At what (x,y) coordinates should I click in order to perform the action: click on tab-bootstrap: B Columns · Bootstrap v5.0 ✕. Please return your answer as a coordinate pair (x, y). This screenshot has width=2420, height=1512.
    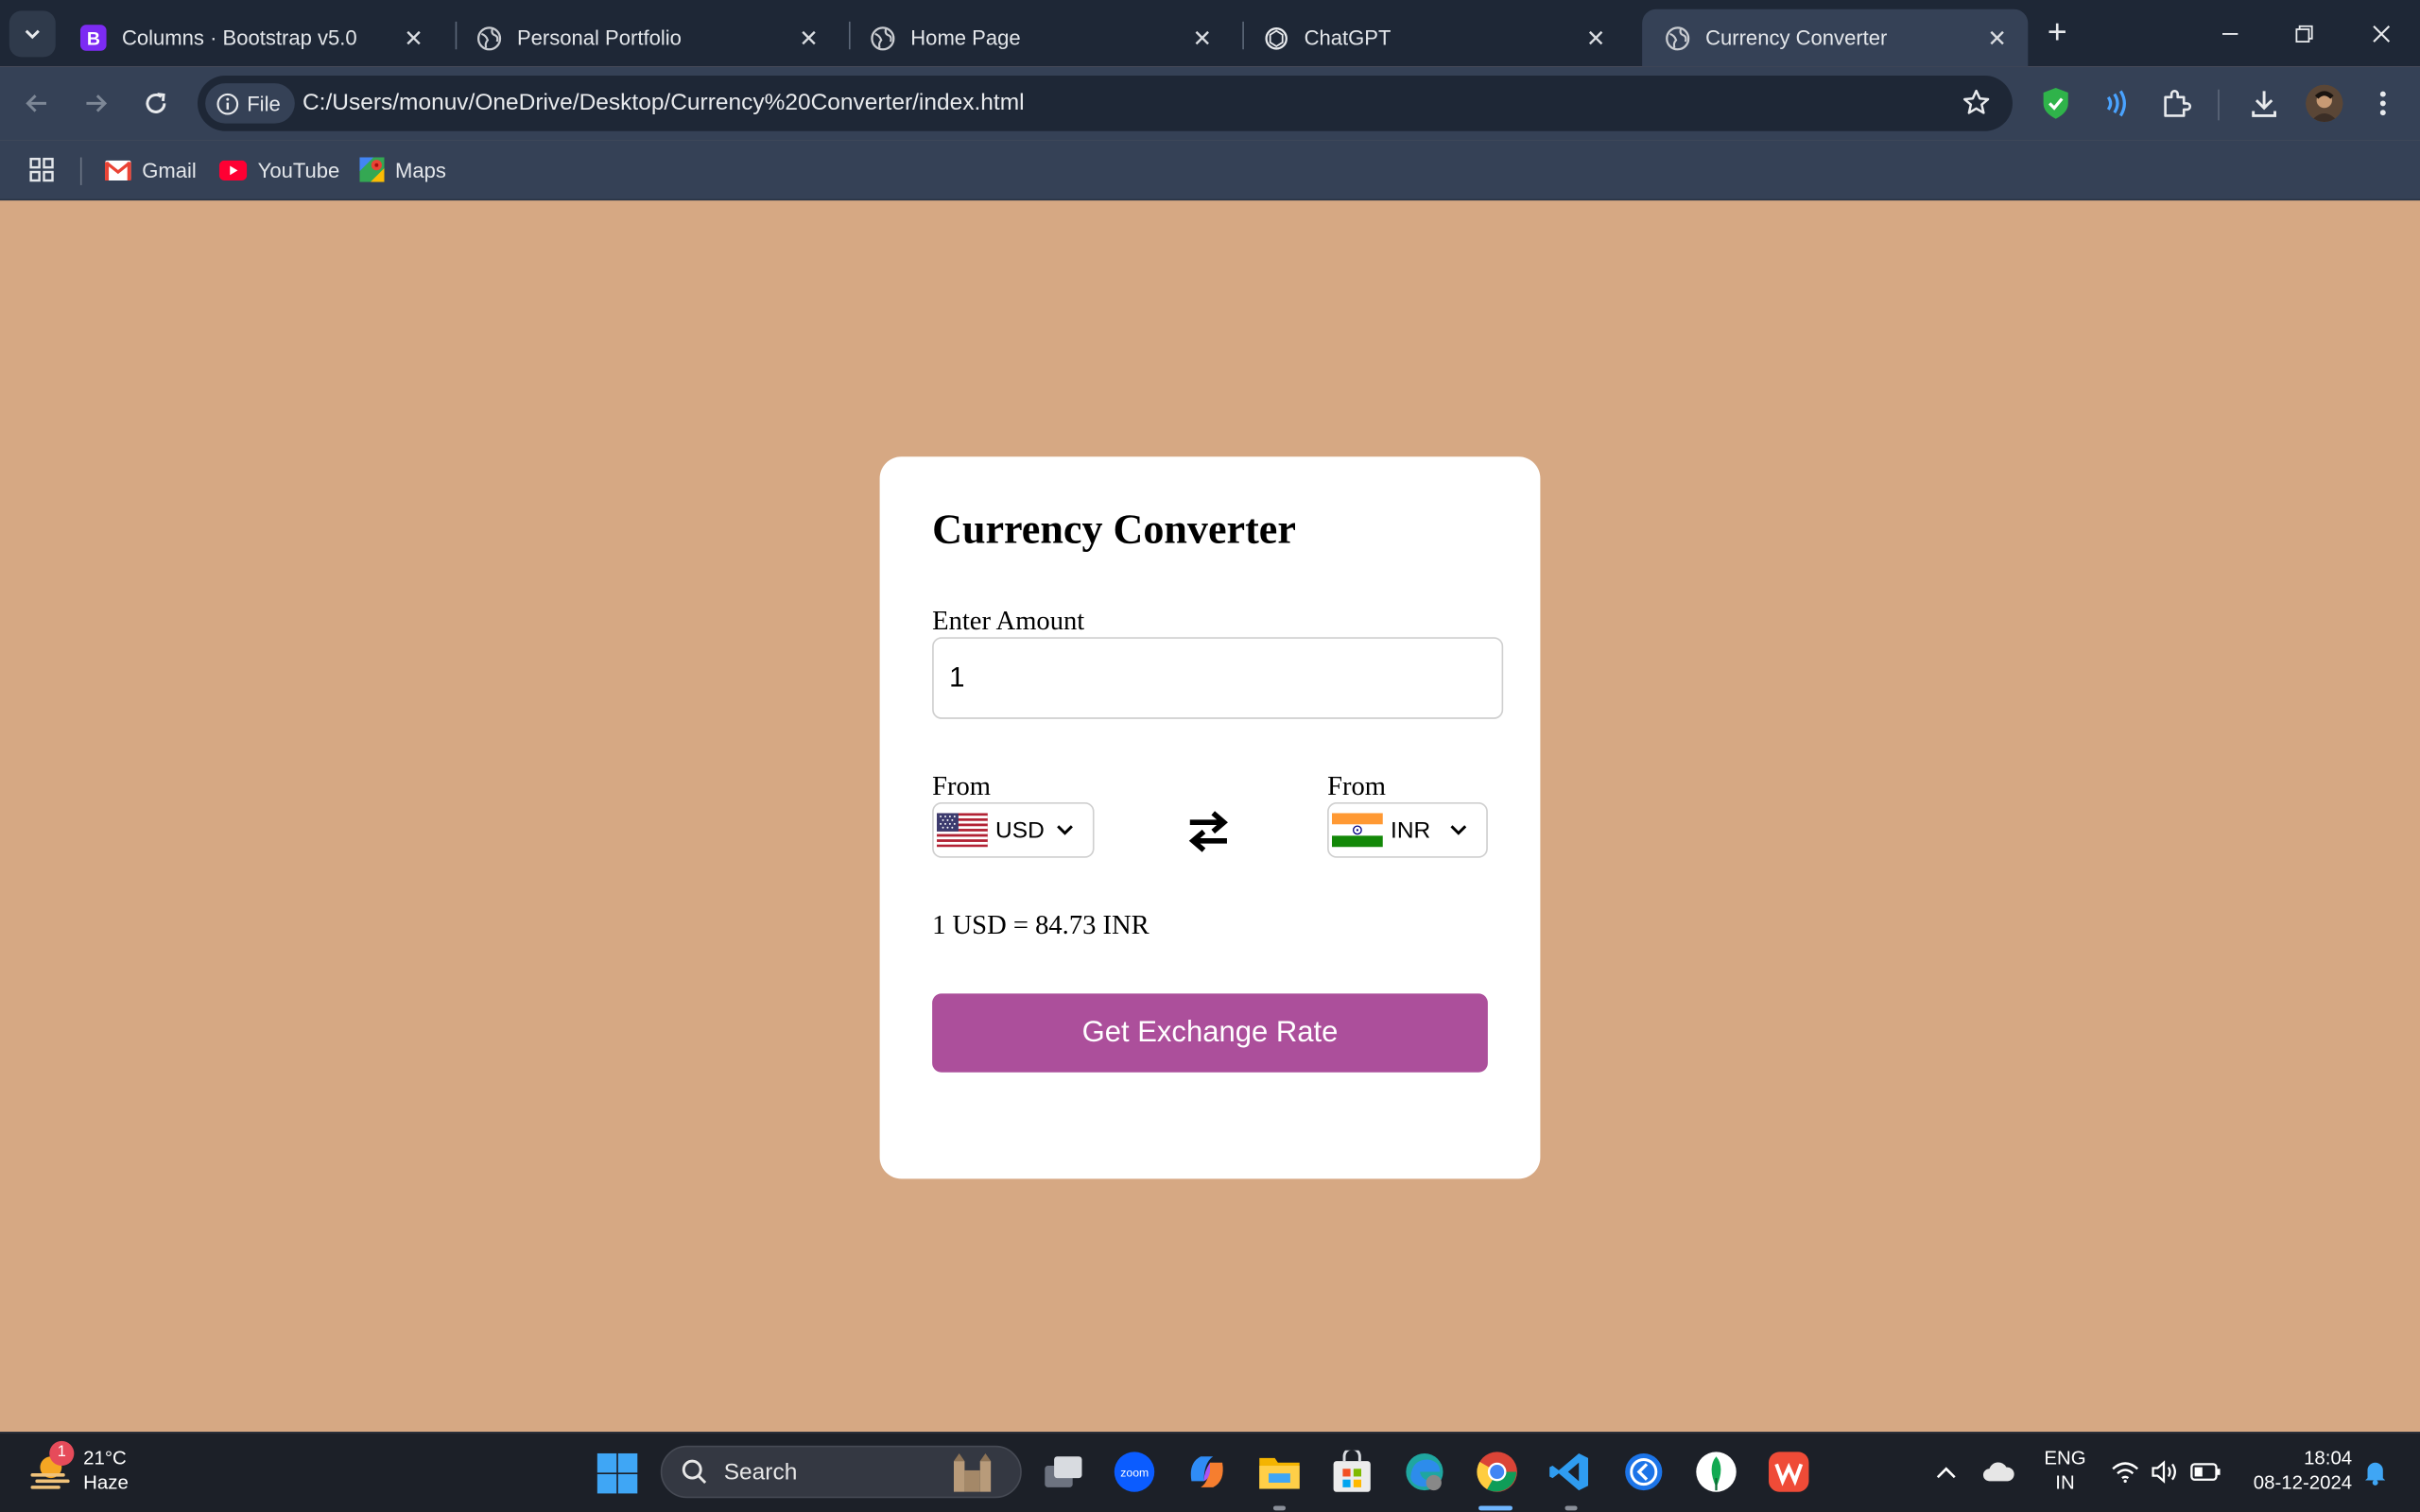
    Looking at the image, I should click on (251, 37).